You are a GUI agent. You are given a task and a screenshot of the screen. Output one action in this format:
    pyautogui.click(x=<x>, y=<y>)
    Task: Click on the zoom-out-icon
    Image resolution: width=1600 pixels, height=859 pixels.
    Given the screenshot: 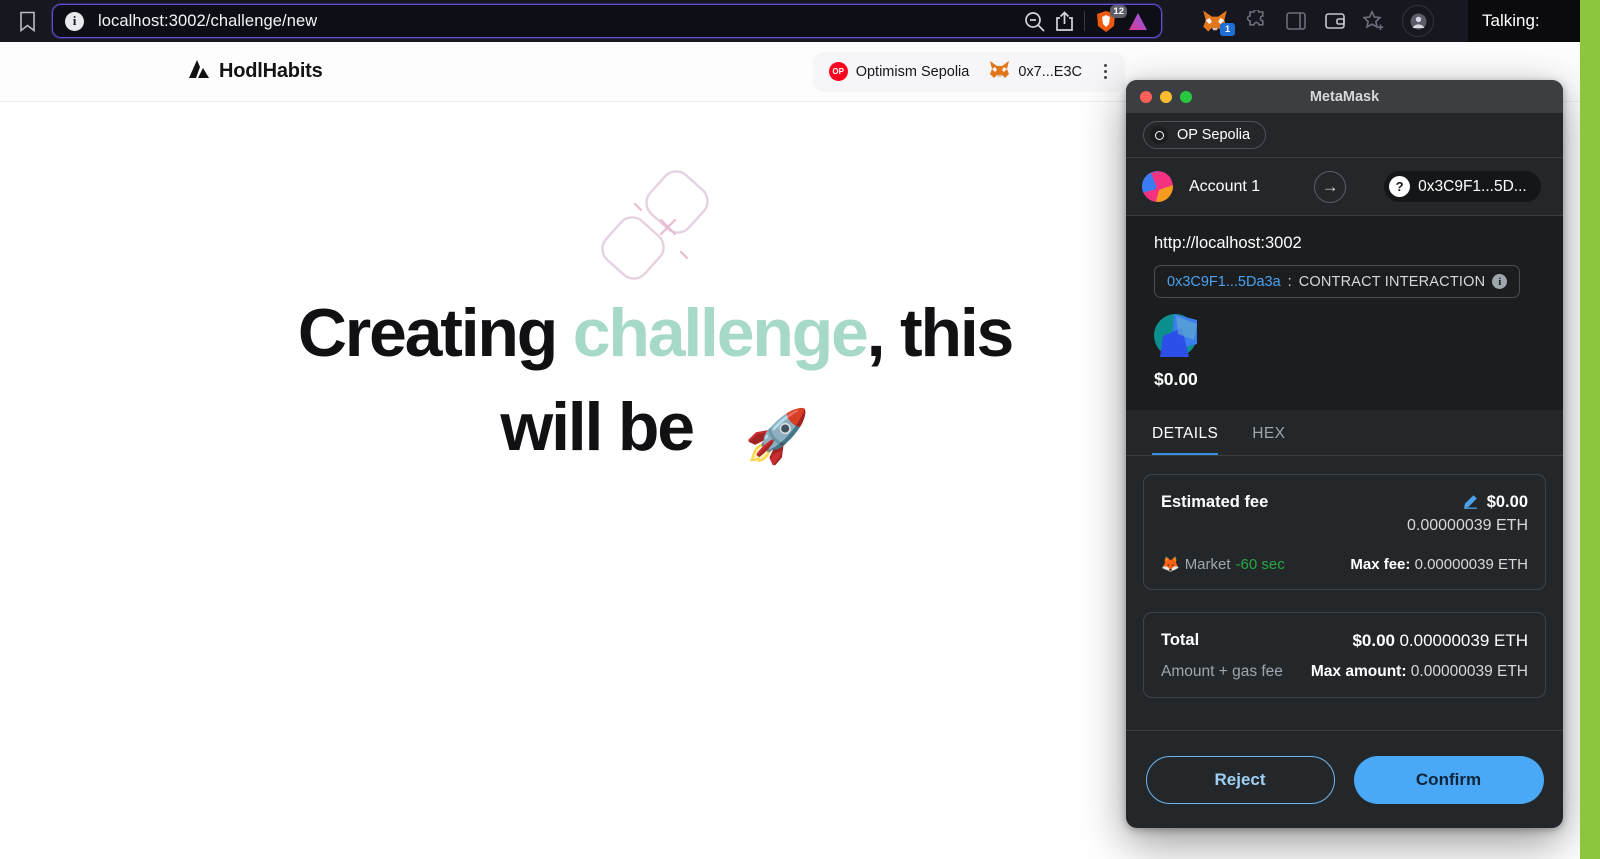 What is the action you would take?
    pyautogui.click(x=1034, y=21)
    